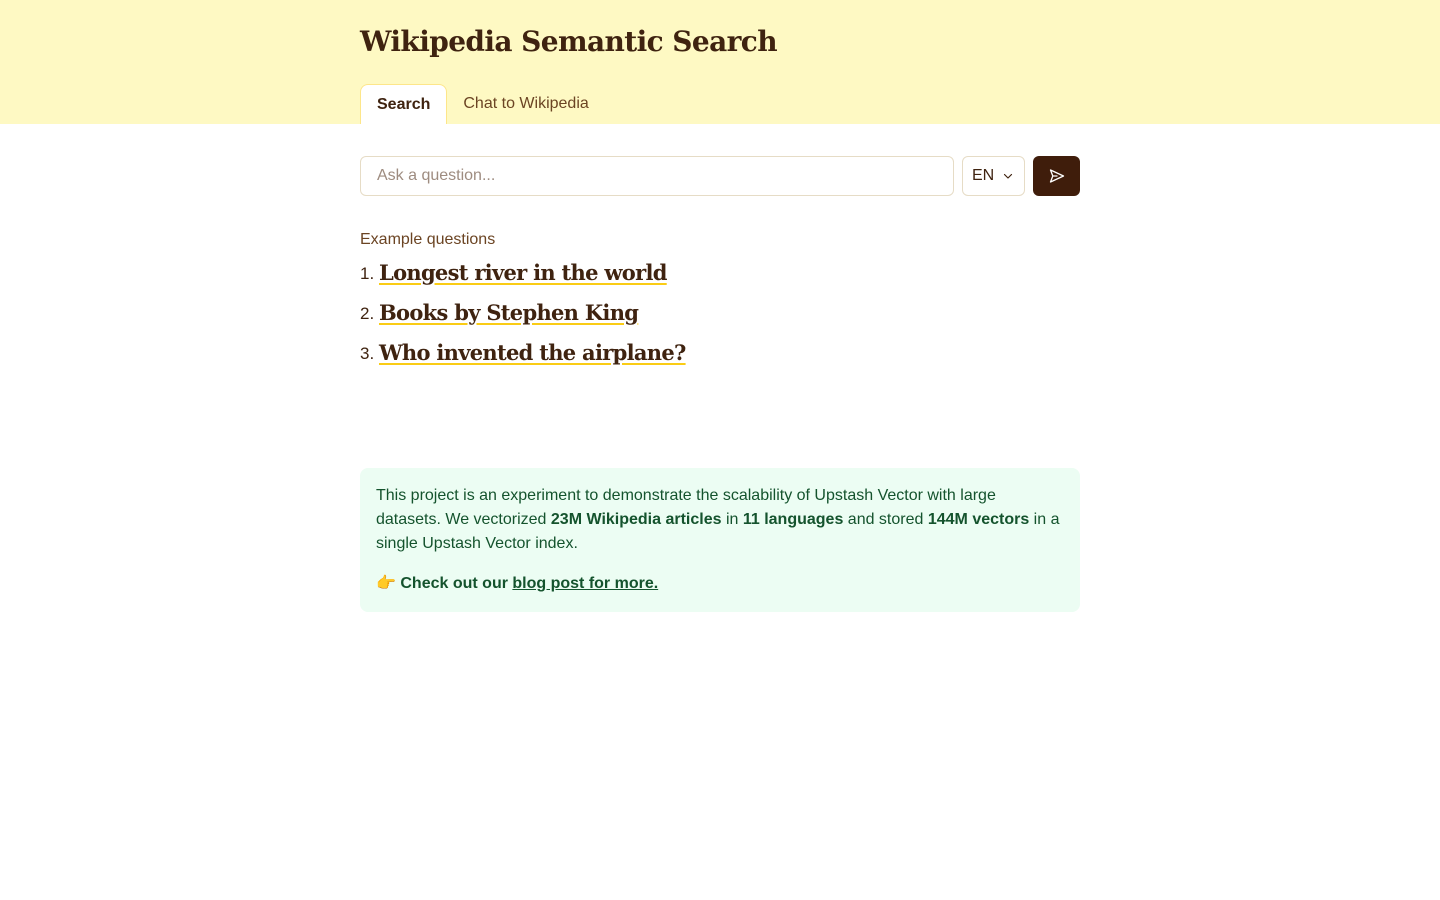 The height and width of the screenshot is (900, 1440). What do you see at coordinates (367, 353) in the screenshot?
I see `list-item-number: 3.` at bounding box center [367, 353].